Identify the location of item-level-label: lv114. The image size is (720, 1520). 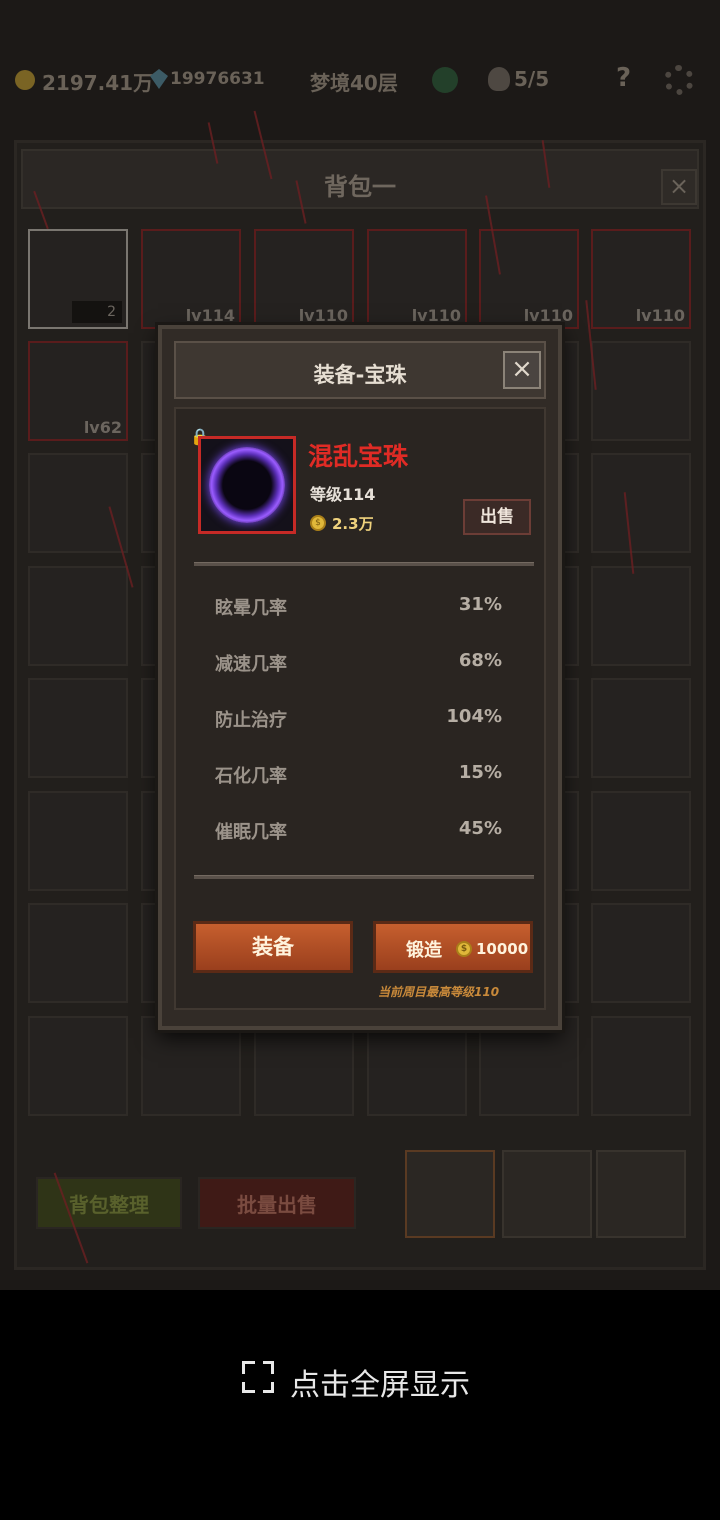
(210, 315).